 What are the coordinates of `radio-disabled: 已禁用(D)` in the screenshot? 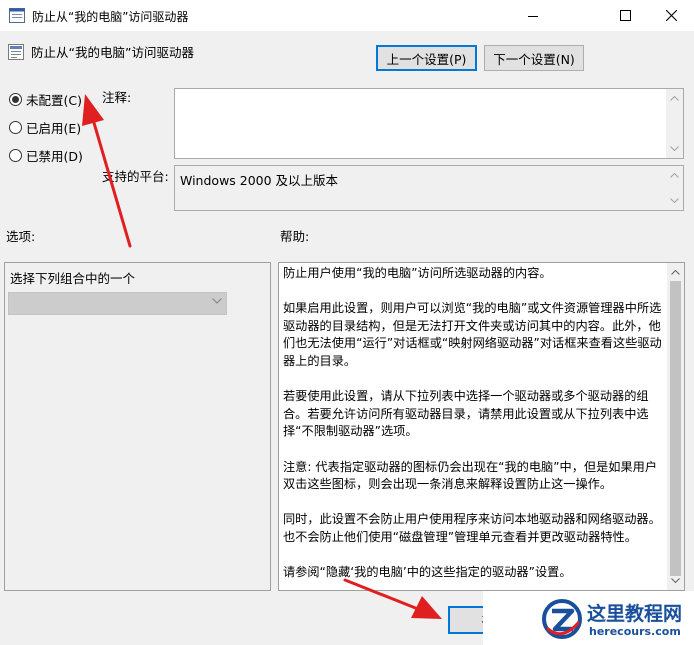 It's located at (46, 155).